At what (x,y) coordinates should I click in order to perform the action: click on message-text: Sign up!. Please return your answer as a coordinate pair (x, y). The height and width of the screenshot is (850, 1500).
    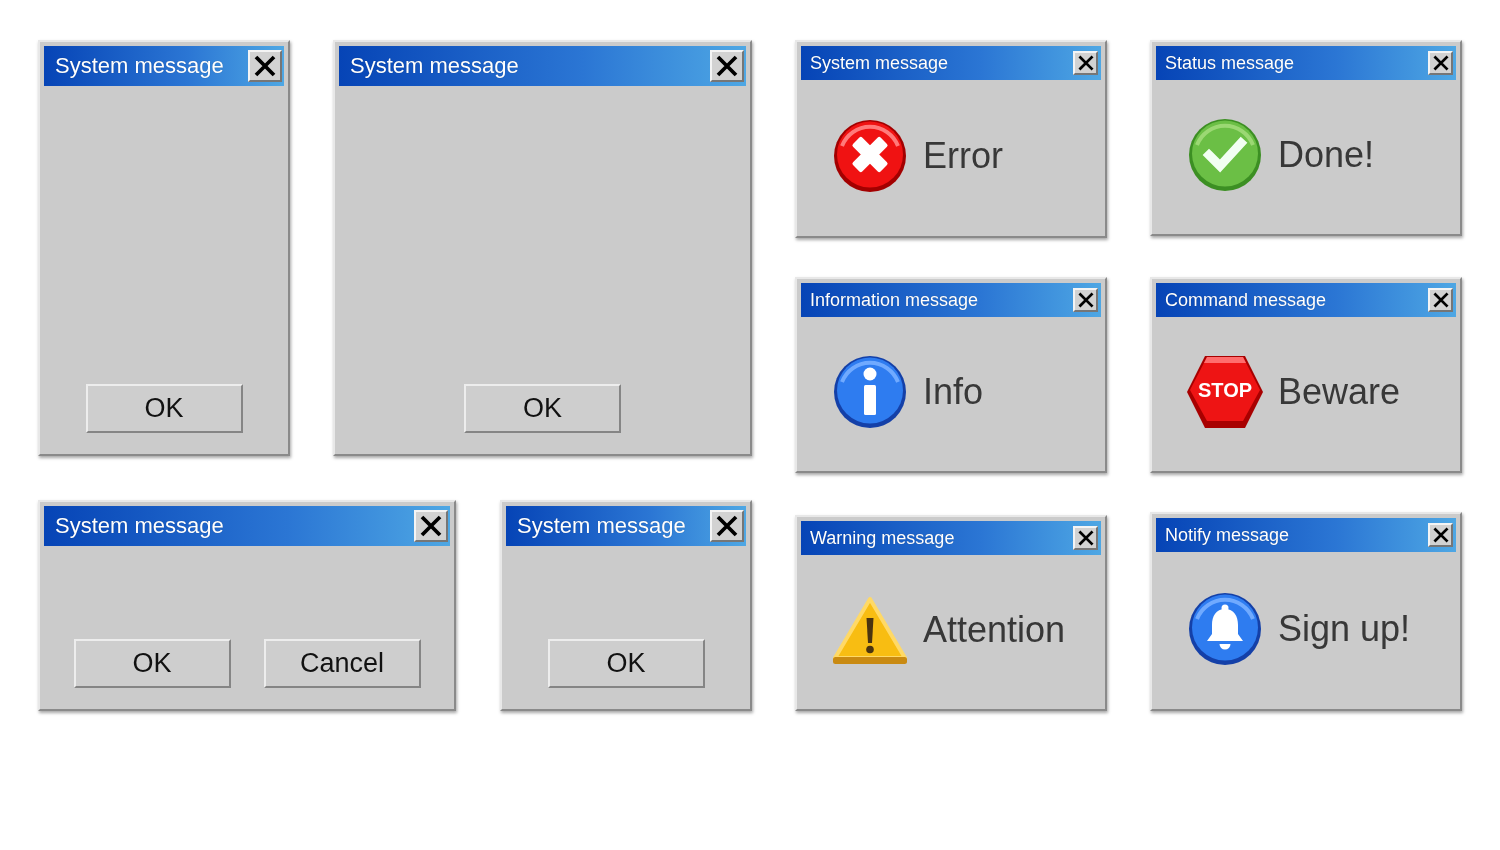
    Looking at the image, I should click on (1344, 628).